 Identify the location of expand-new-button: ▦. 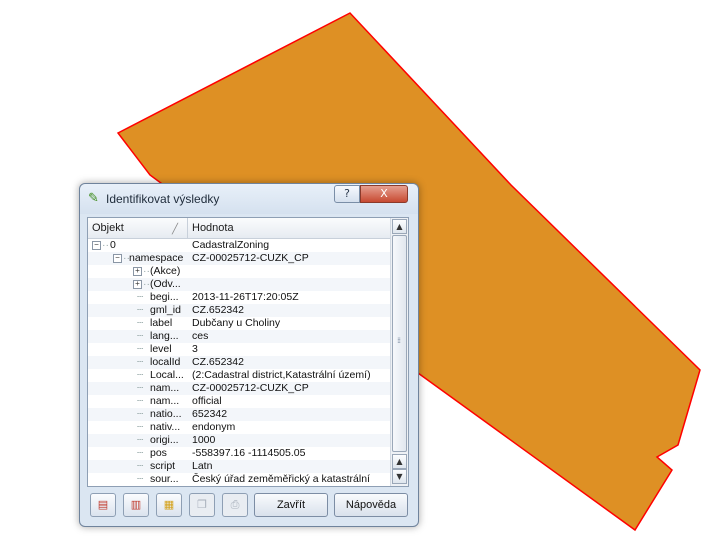
(169, 505).